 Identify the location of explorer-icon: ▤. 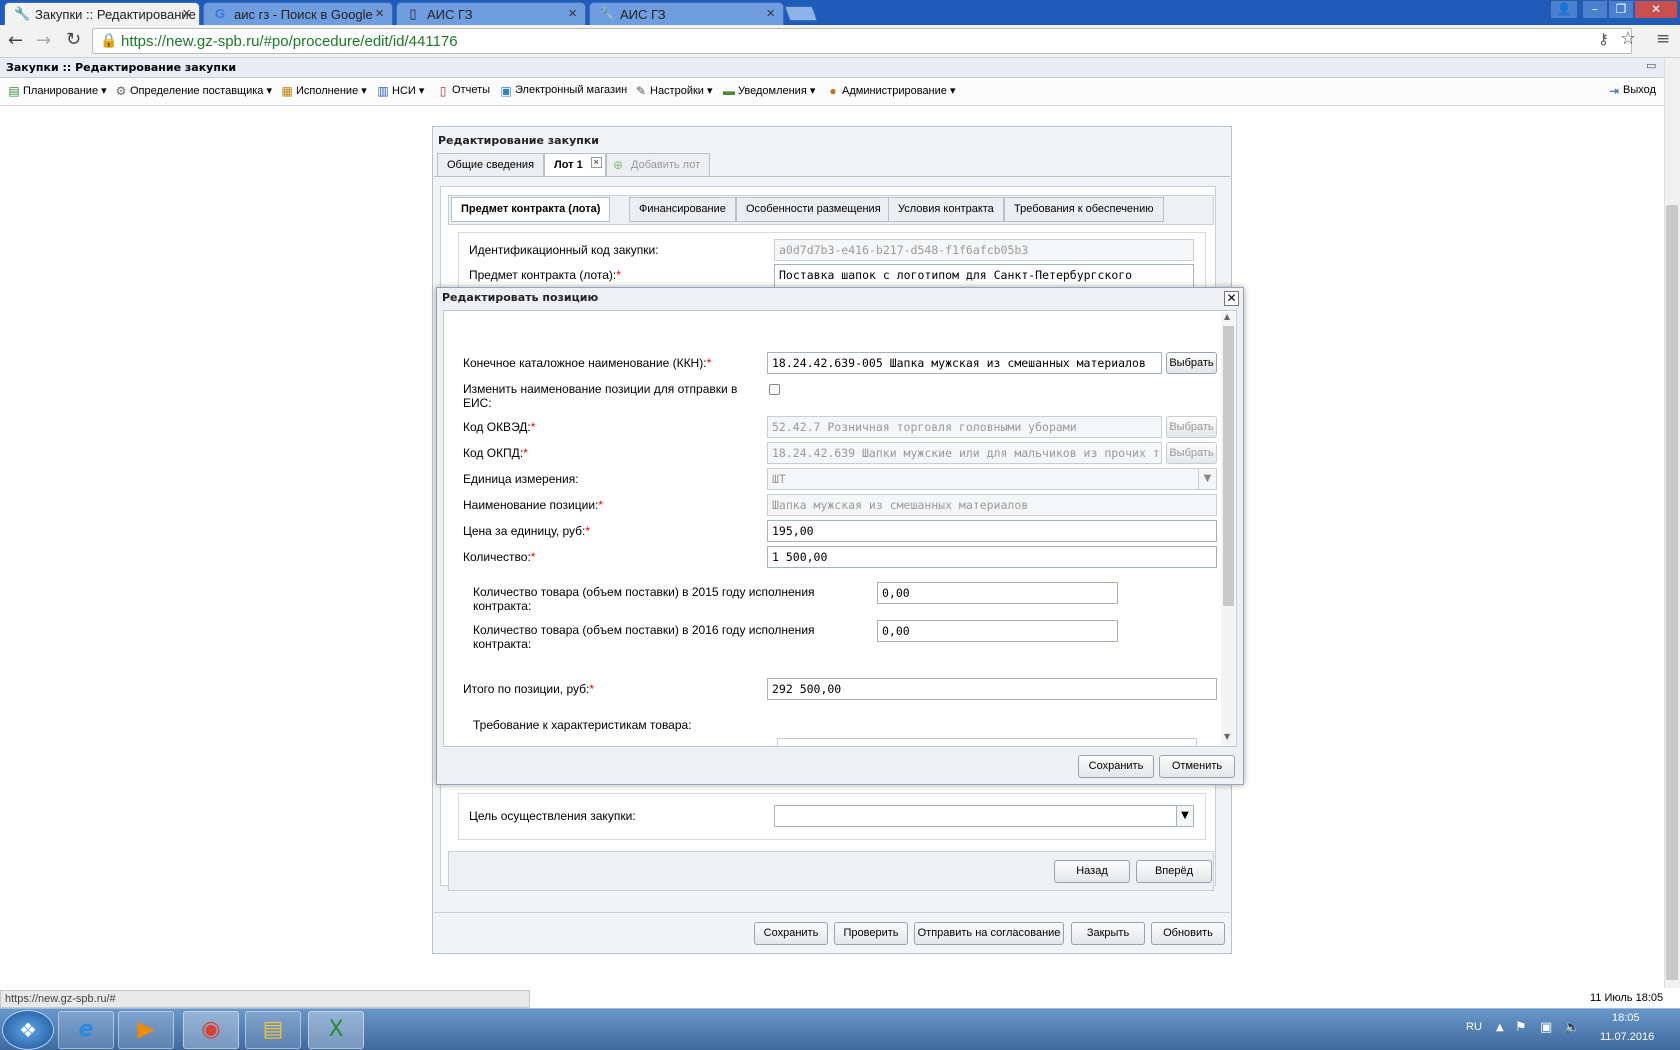
(273, 1030).